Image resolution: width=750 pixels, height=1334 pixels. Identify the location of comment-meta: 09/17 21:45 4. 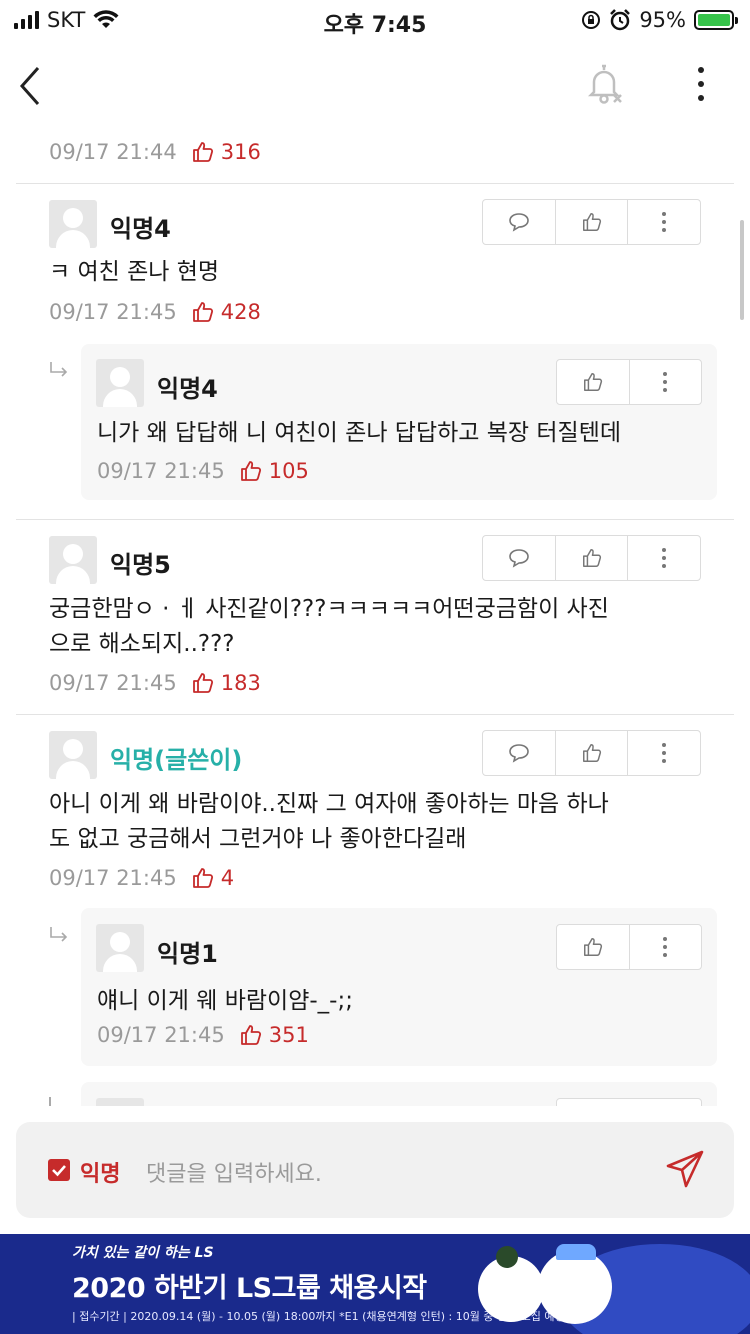
(141, 878).